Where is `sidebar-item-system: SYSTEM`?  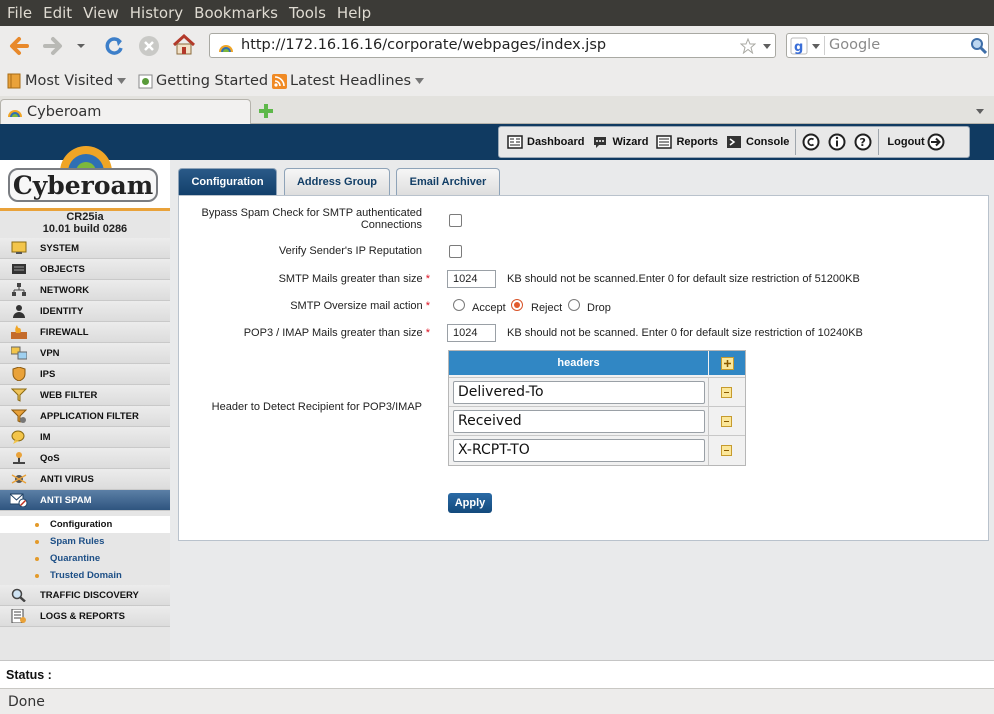 sidebar-item-system: SYSTEM is located at coordinates (85, 248).